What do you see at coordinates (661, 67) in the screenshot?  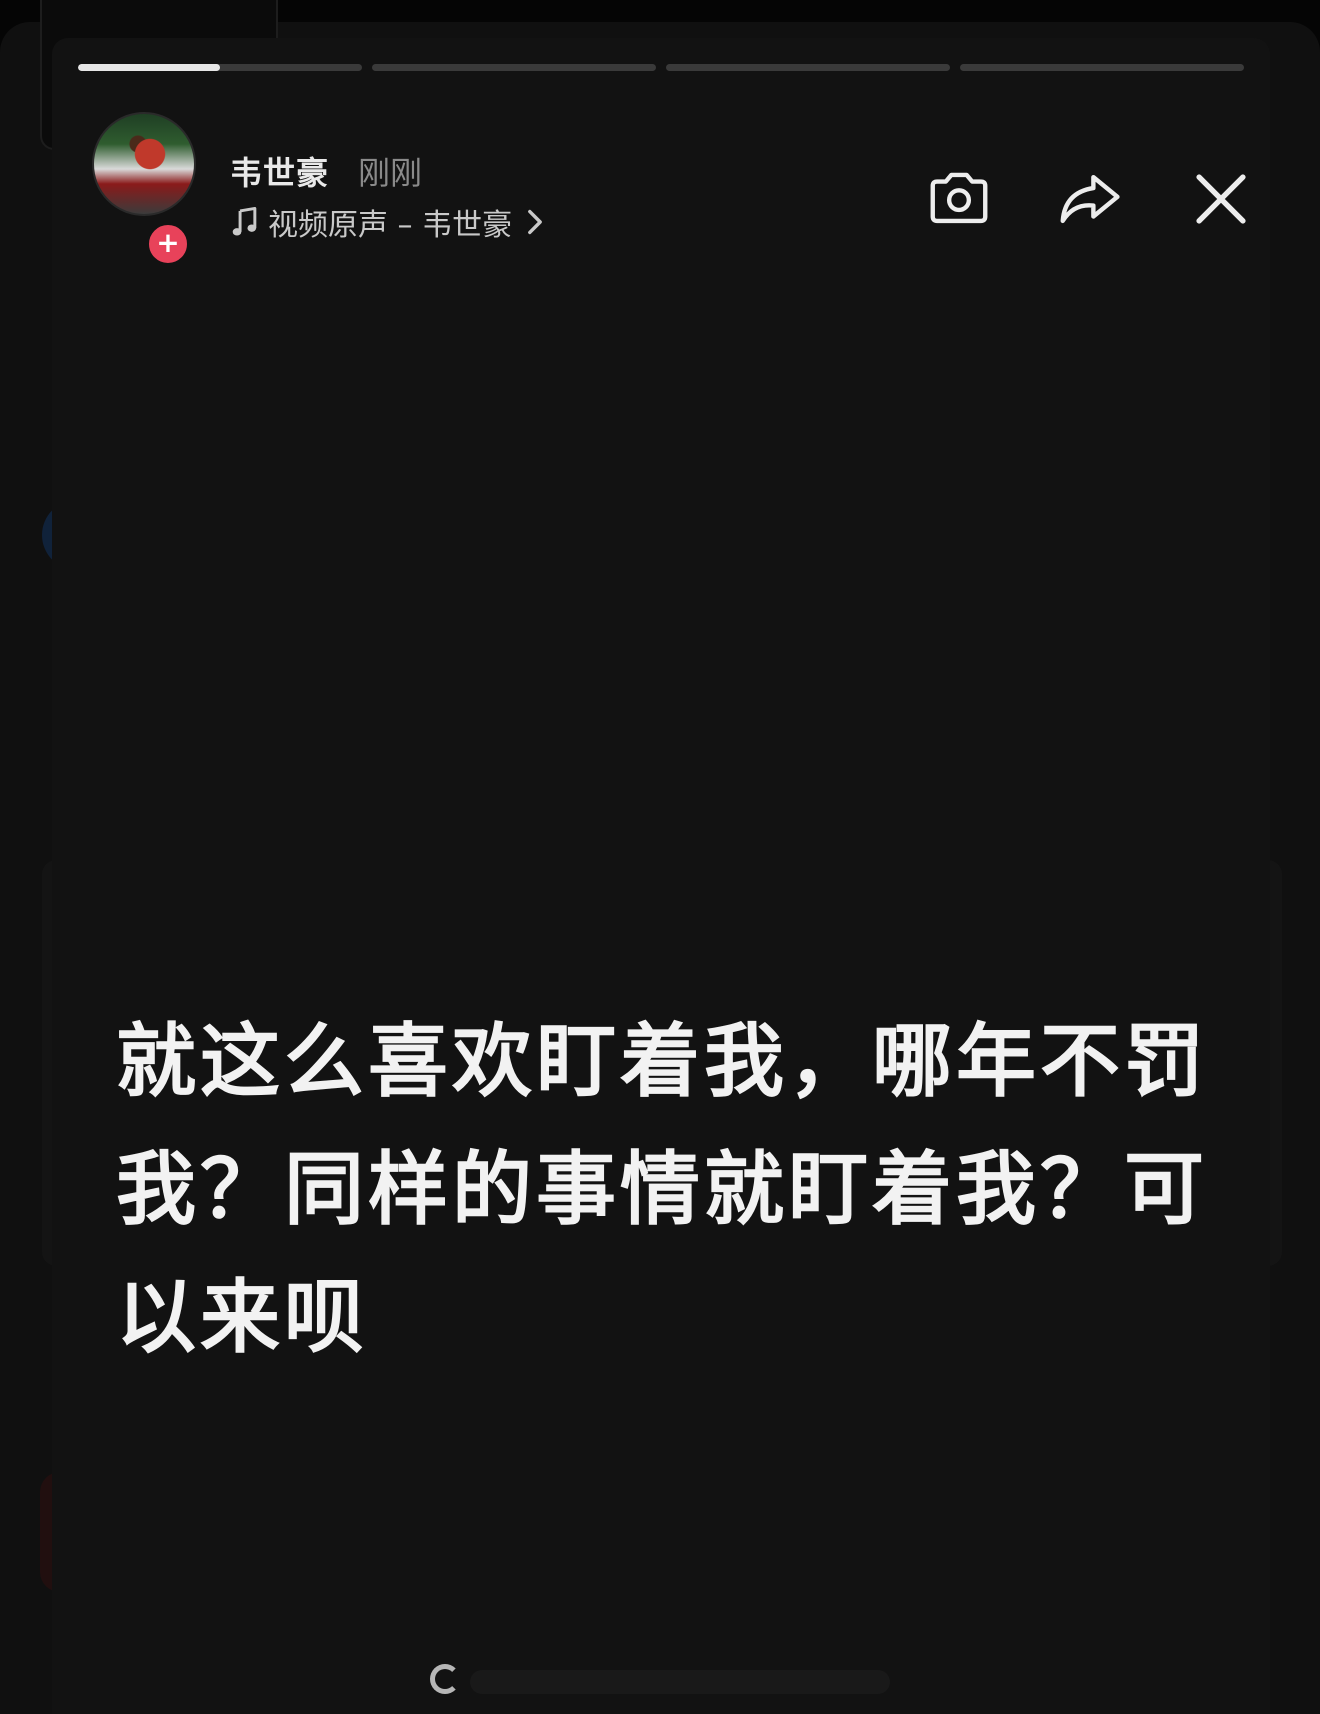 I see `story-progress-bar` at bounding box center [661, 67].